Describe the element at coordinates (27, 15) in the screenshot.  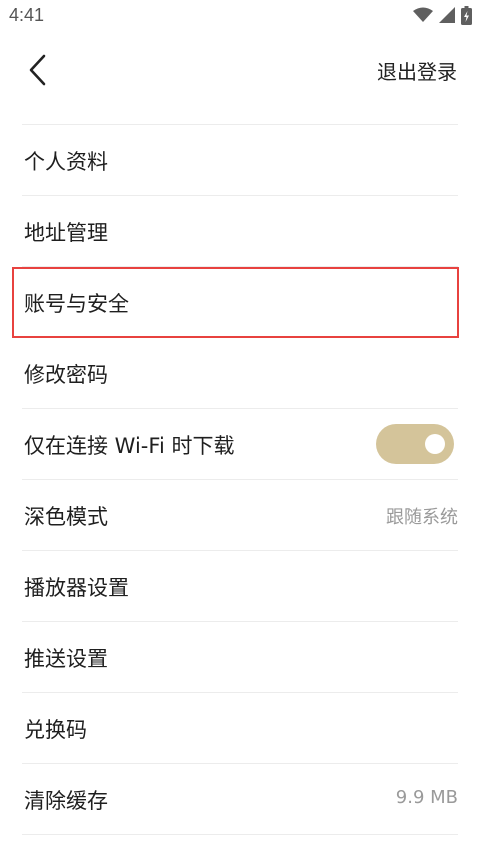
I see `status-time: 4:41` at that location.